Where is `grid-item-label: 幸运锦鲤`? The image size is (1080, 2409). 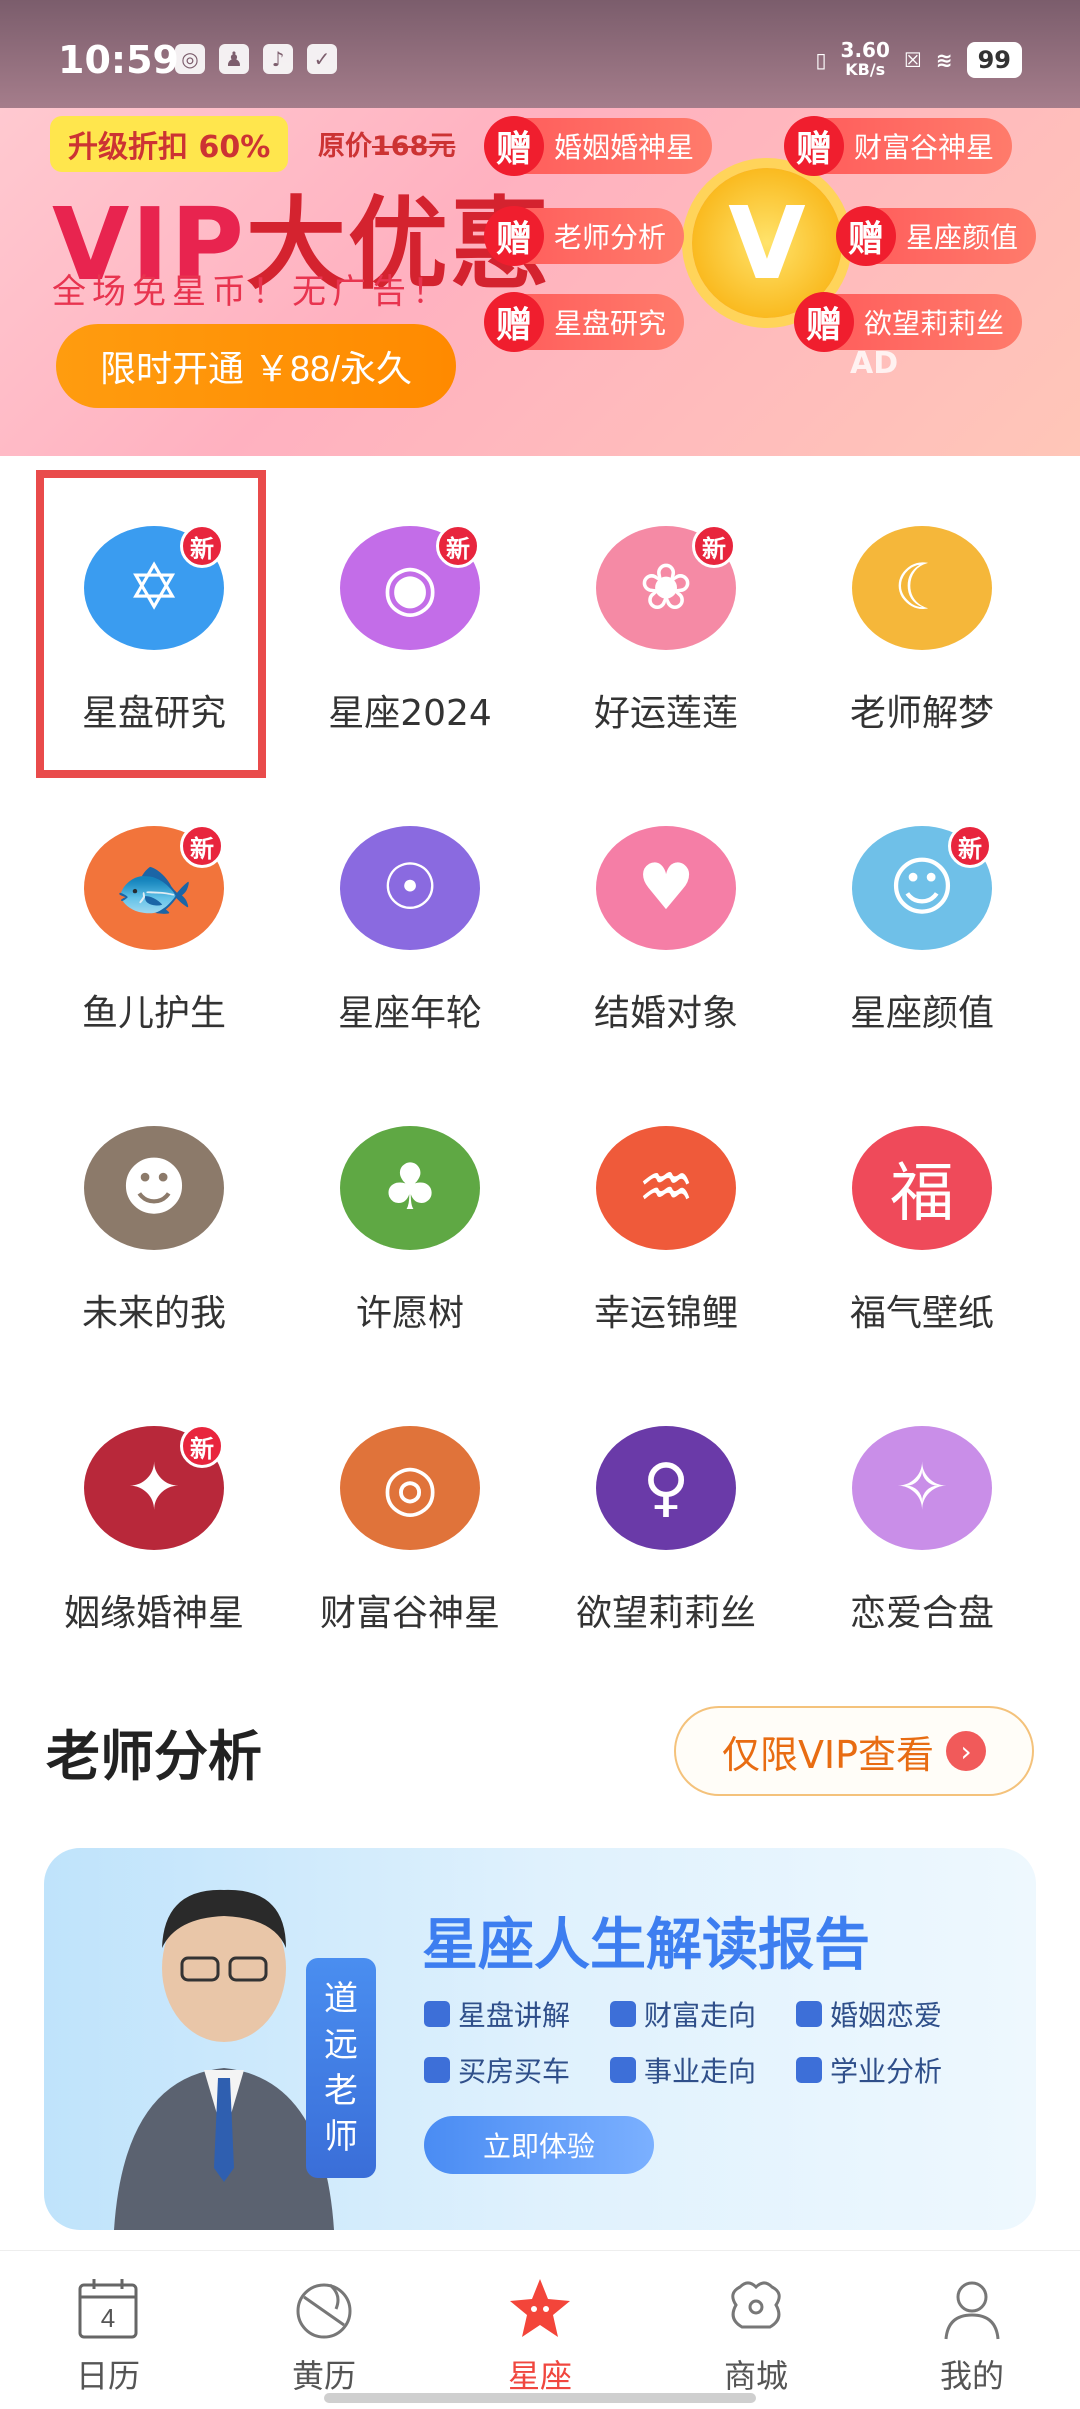 grid-item-label: 幸运锦鲤 is located at coordinates (665, 1313).